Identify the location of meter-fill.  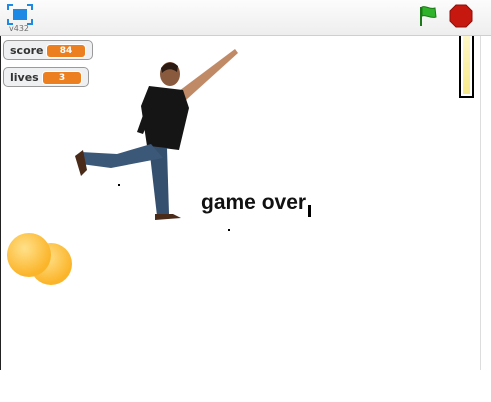
(466, 65).